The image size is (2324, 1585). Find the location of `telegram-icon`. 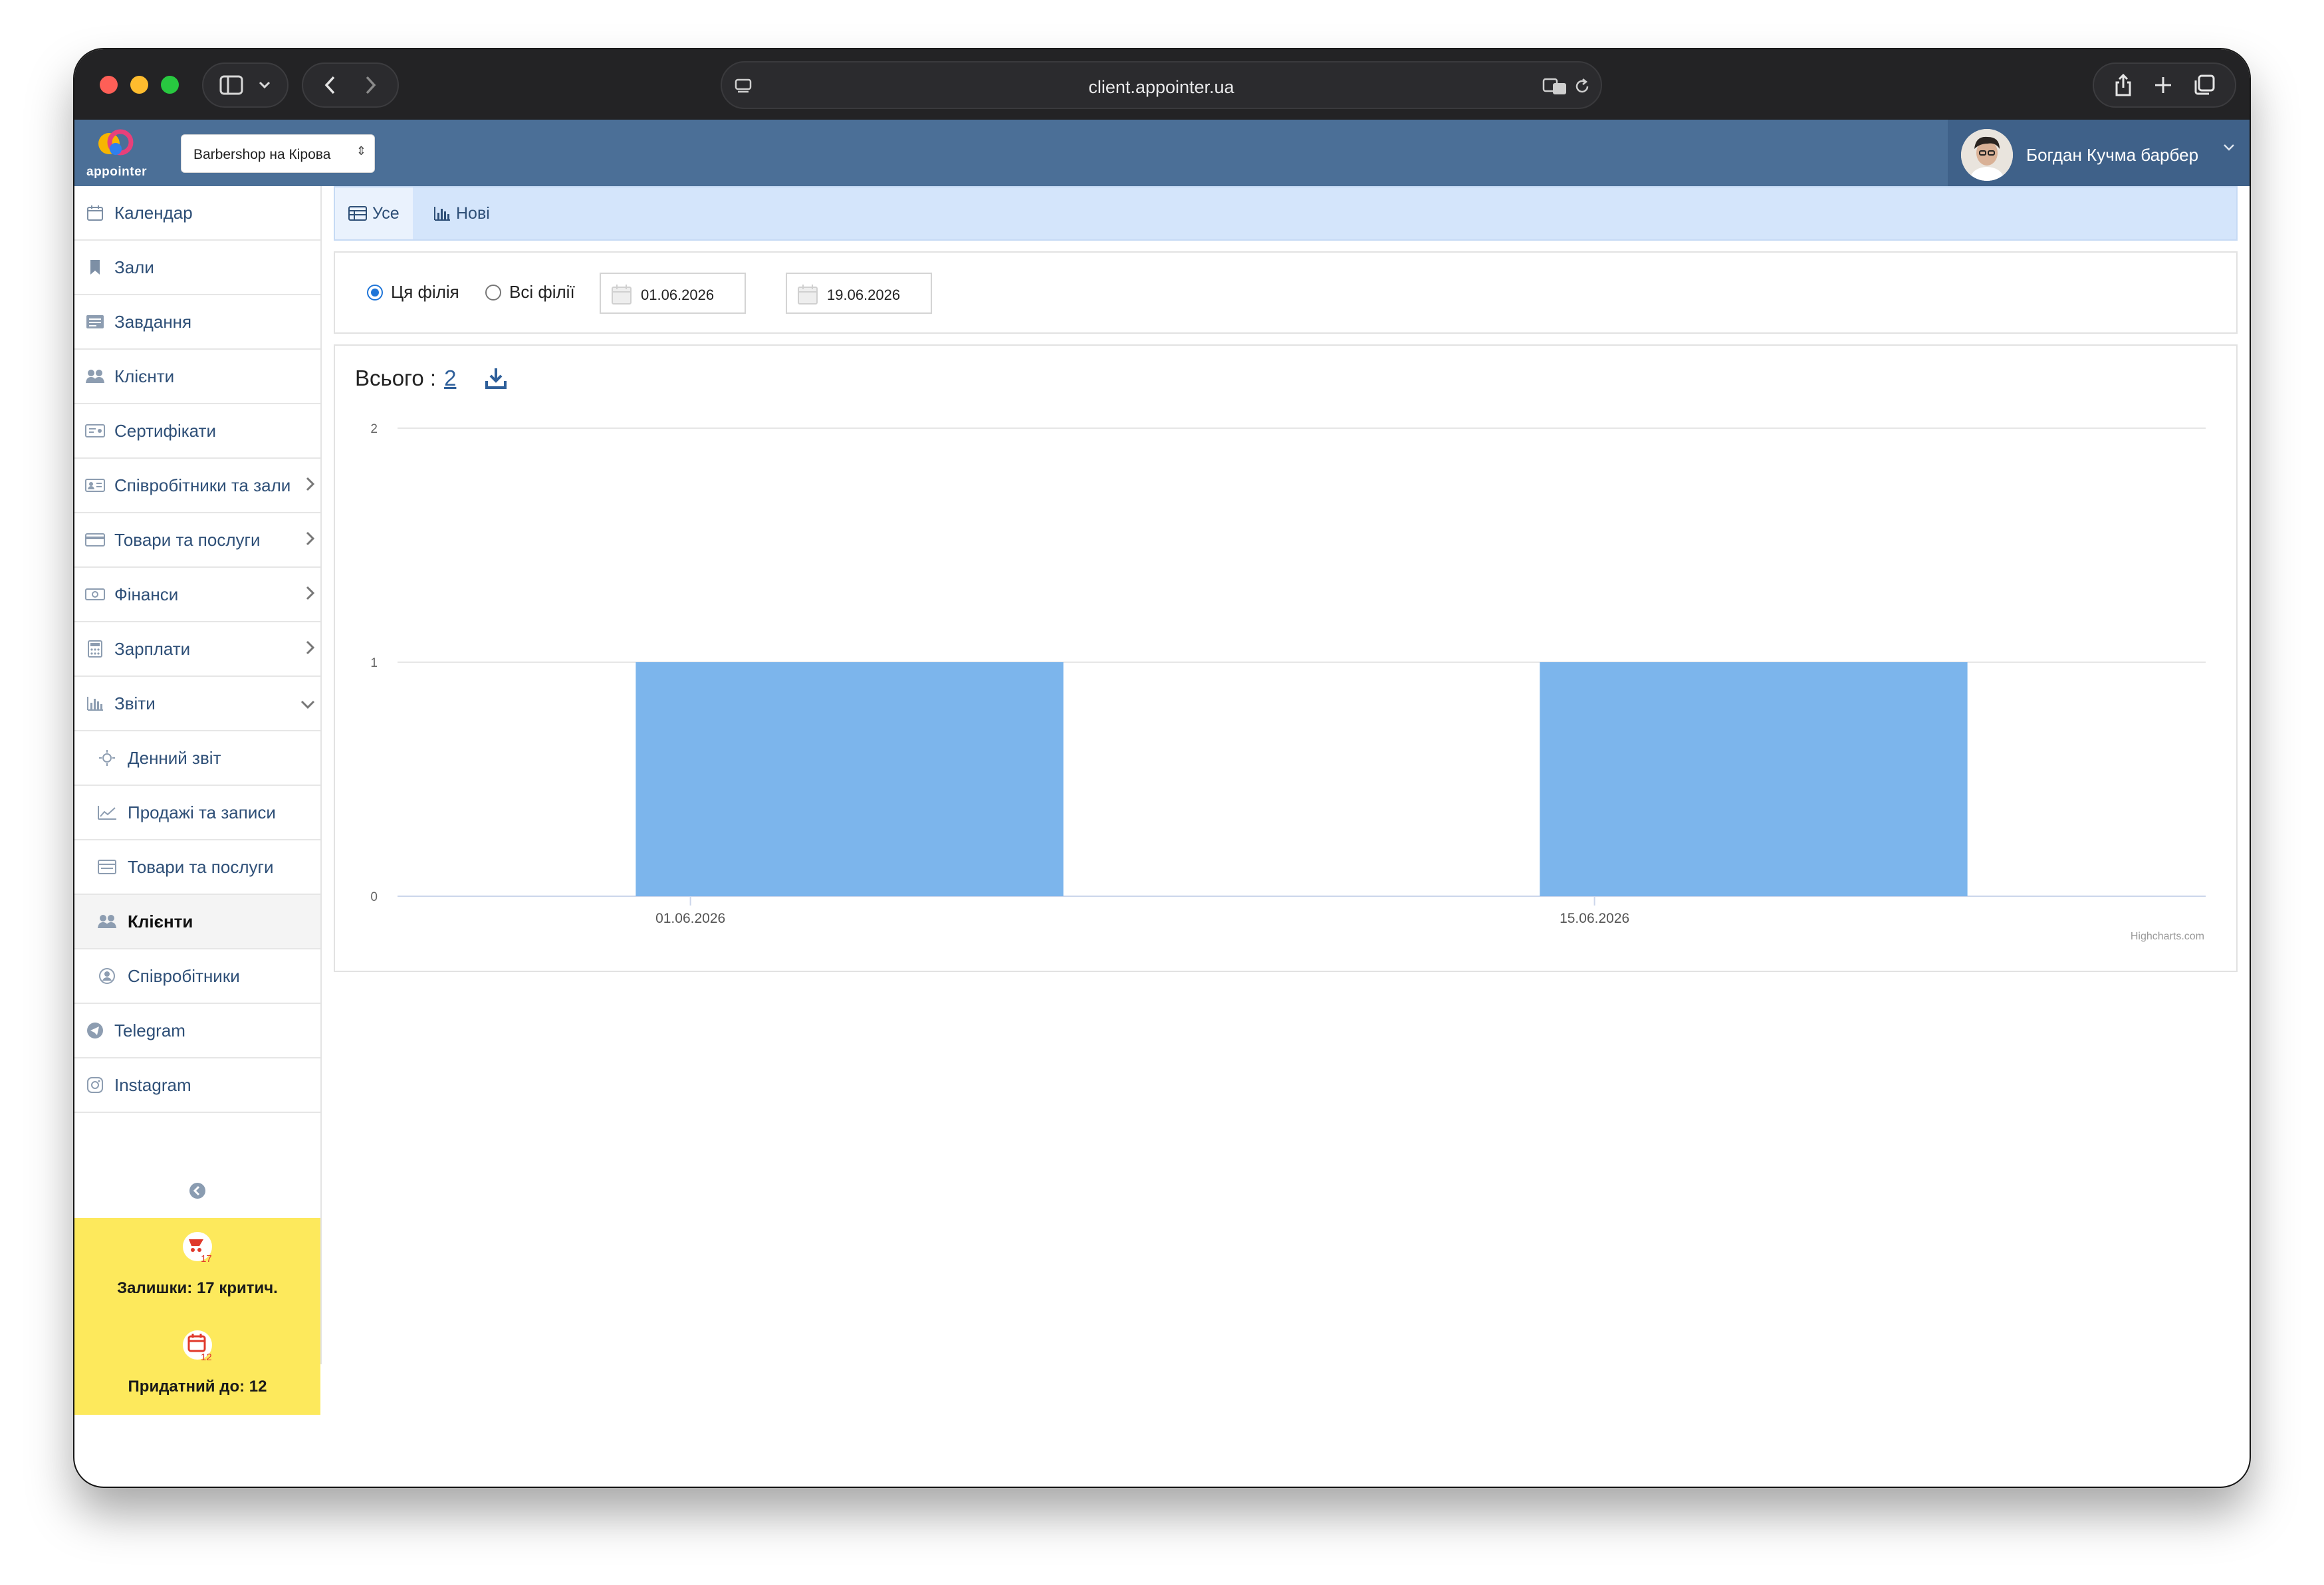

telegram-icon is located at coordinates (95, 1030).